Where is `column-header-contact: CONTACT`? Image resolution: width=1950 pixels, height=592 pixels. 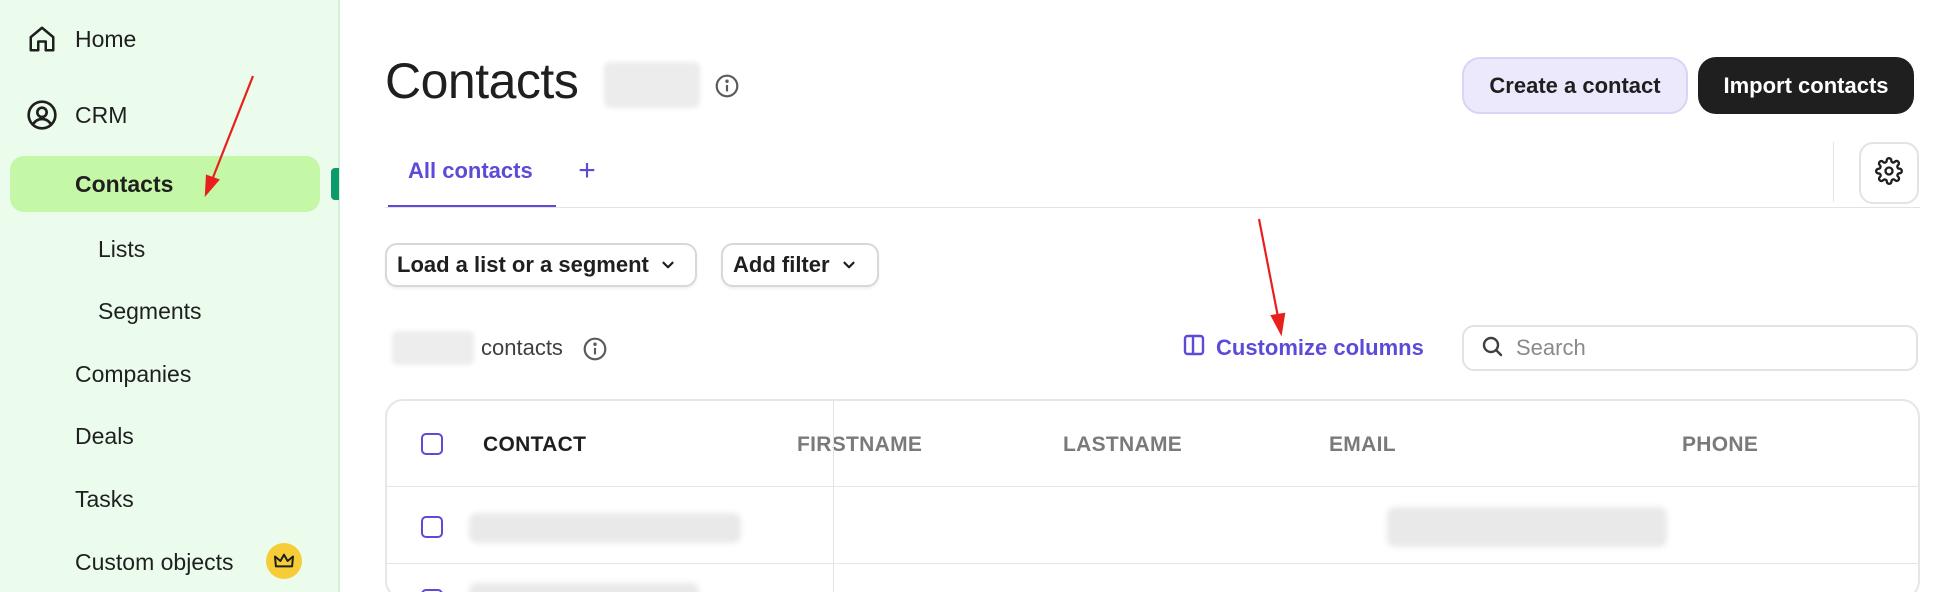 column-header-contact: CONTACT is located at coordinates (534, 445).